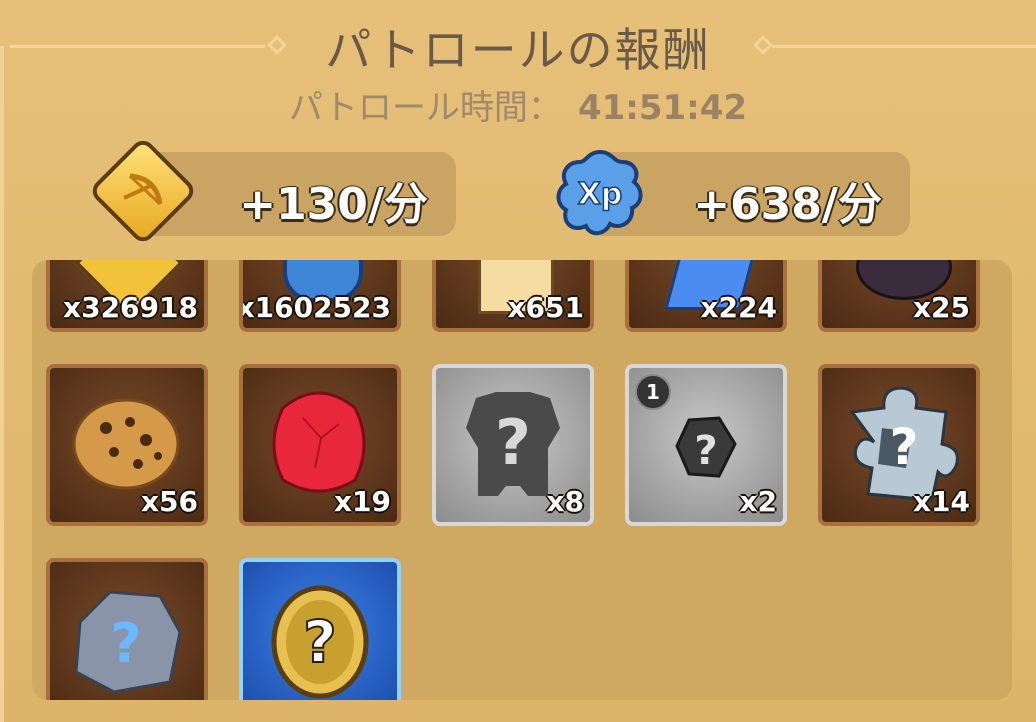 The width and height of the screenshot is (1036, 722). I want to click on gold-rate-value: +130/分, so click(333, 204).